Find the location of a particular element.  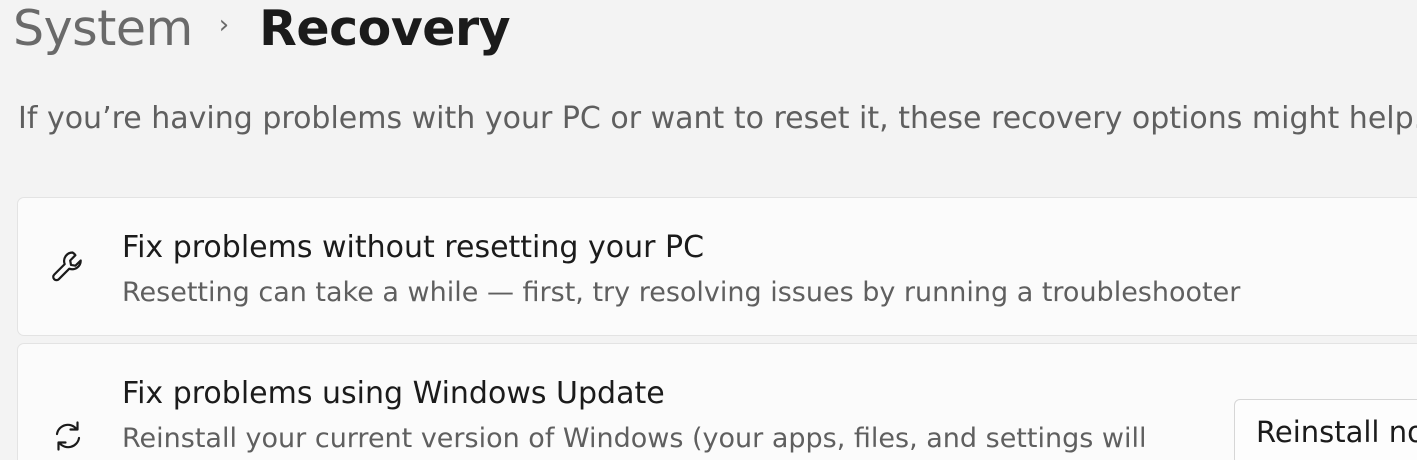

breadcrumb: System › Recovery is located at coordinates (262, 29).